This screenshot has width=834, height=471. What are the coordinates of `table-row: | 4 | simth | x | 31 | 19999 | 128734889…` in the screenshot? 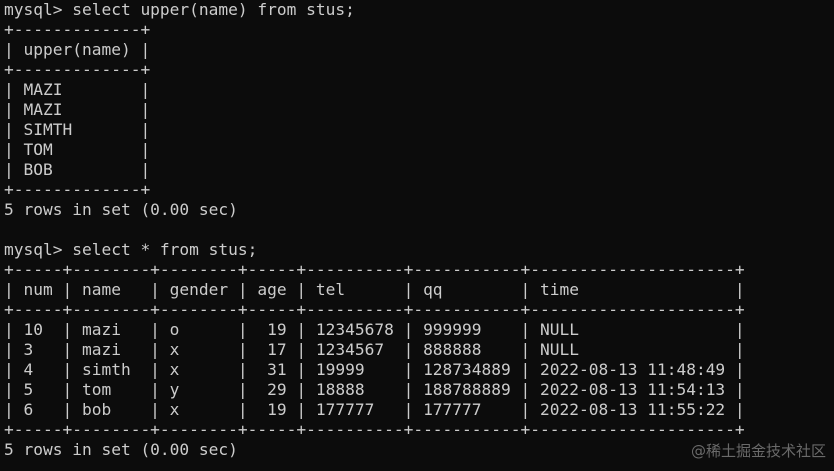 It's located at (374, 369).